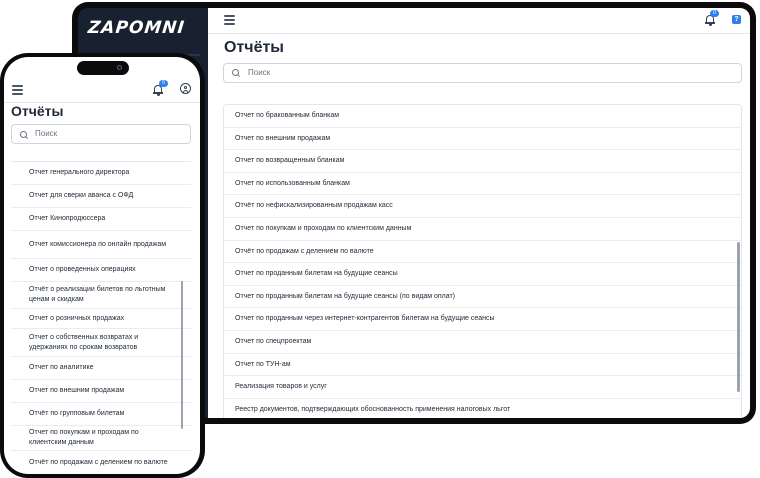 This screenshot has width=760, height=478. Describe the element at coordinates (77, 413) in the screenshot. I see `report-label: Отчёт по групповым билетам` at that location.